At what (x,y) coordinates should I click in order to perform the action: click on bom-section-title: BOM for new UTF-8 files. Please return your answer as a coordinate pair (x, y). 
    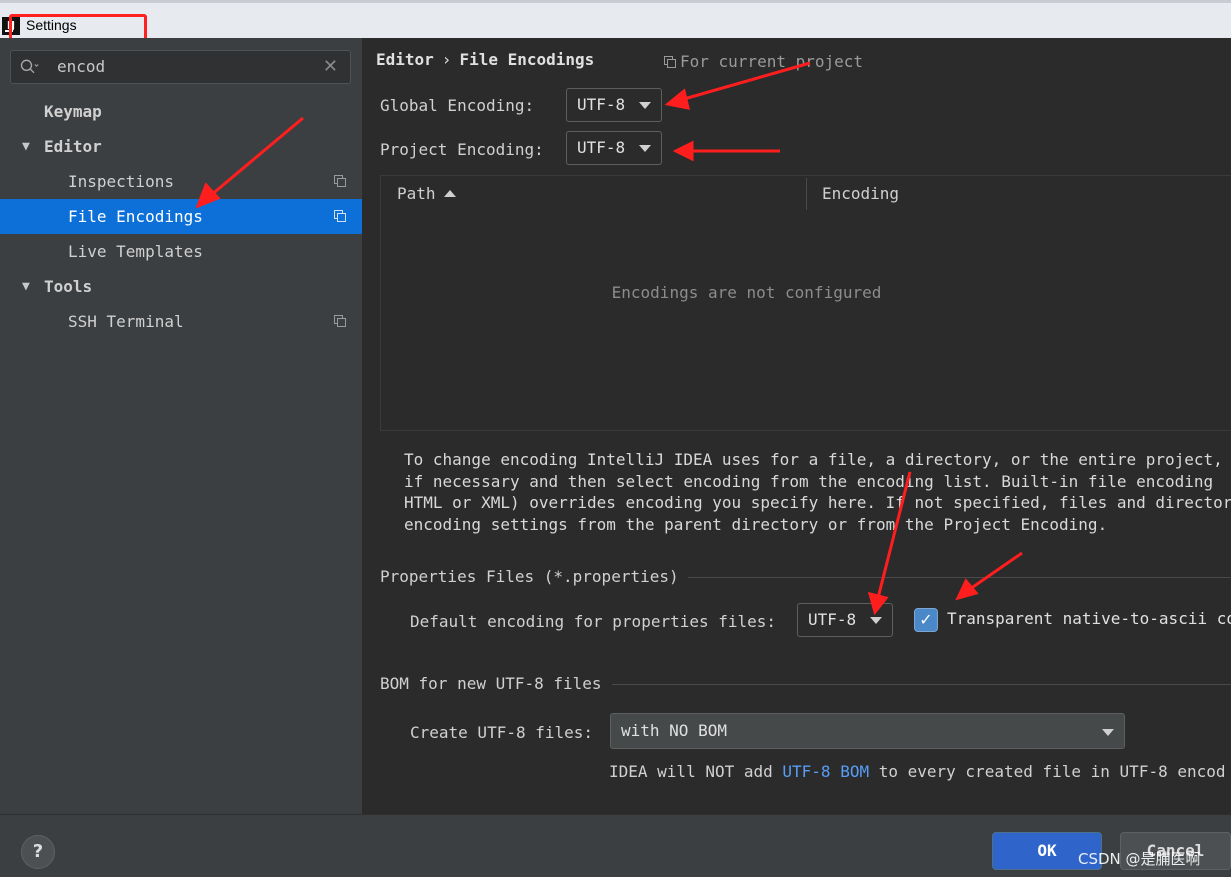
    Looking at the image, I should click on (491, 683).